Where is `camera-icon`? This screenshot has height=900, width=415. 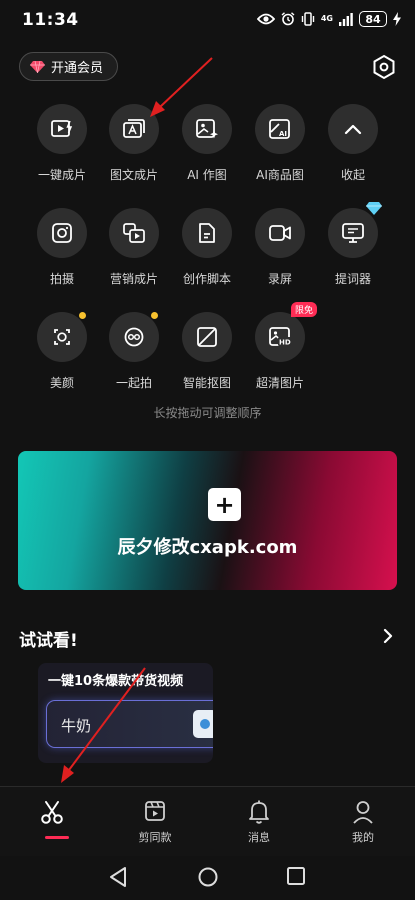 camera-icon is located at coordinates (62, 233).